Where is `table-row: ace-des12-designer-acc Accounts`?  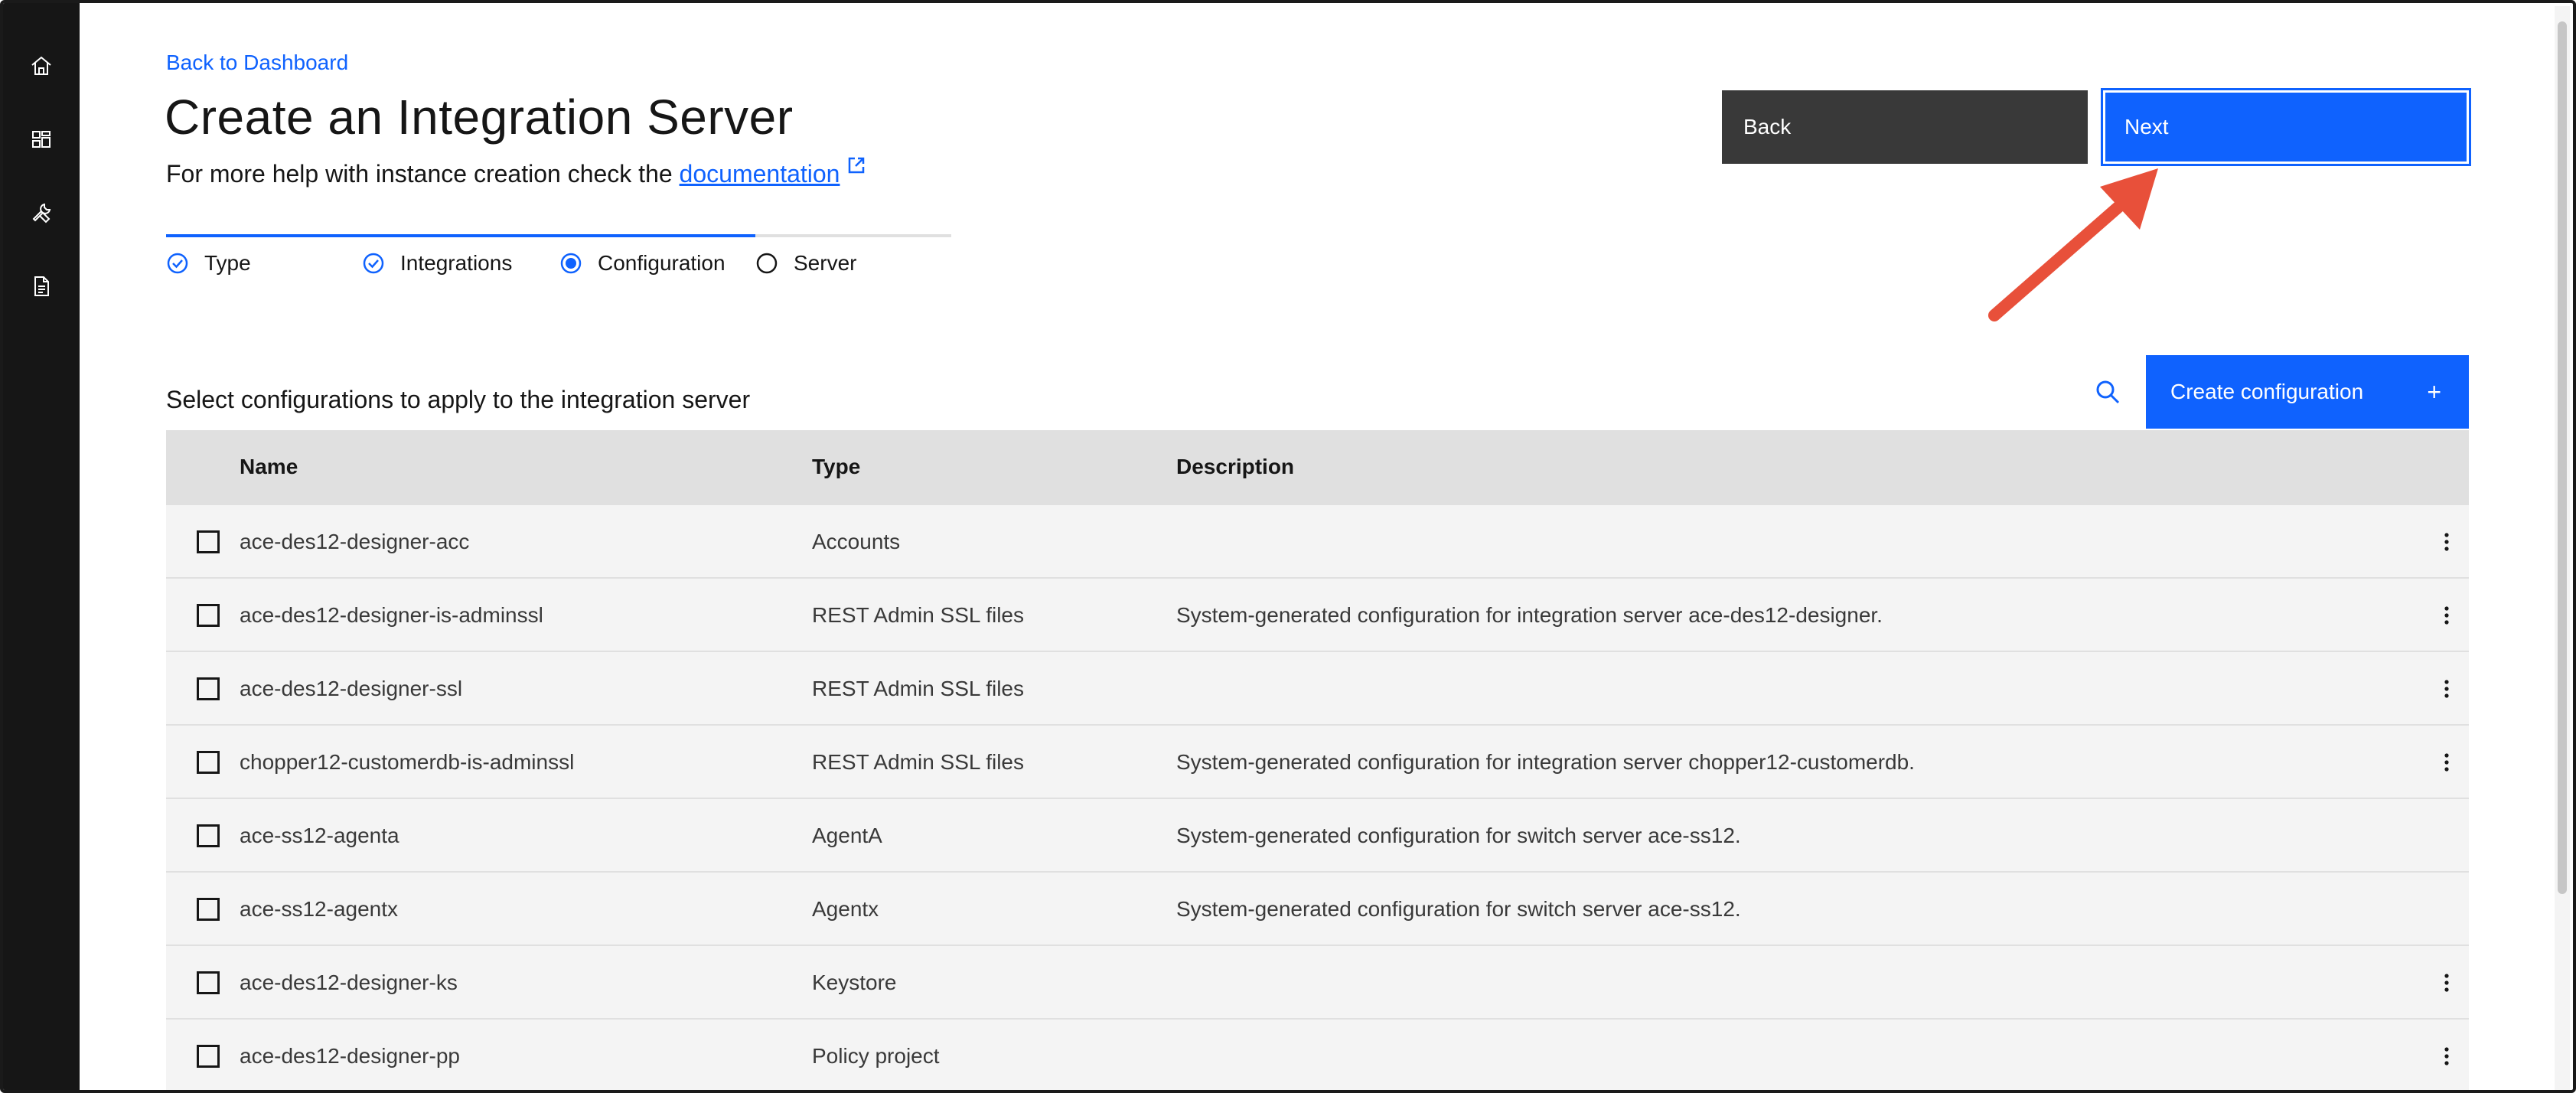
table-row: ace-des12-designer-acc Accounts is located at coordinates (1317, 540).